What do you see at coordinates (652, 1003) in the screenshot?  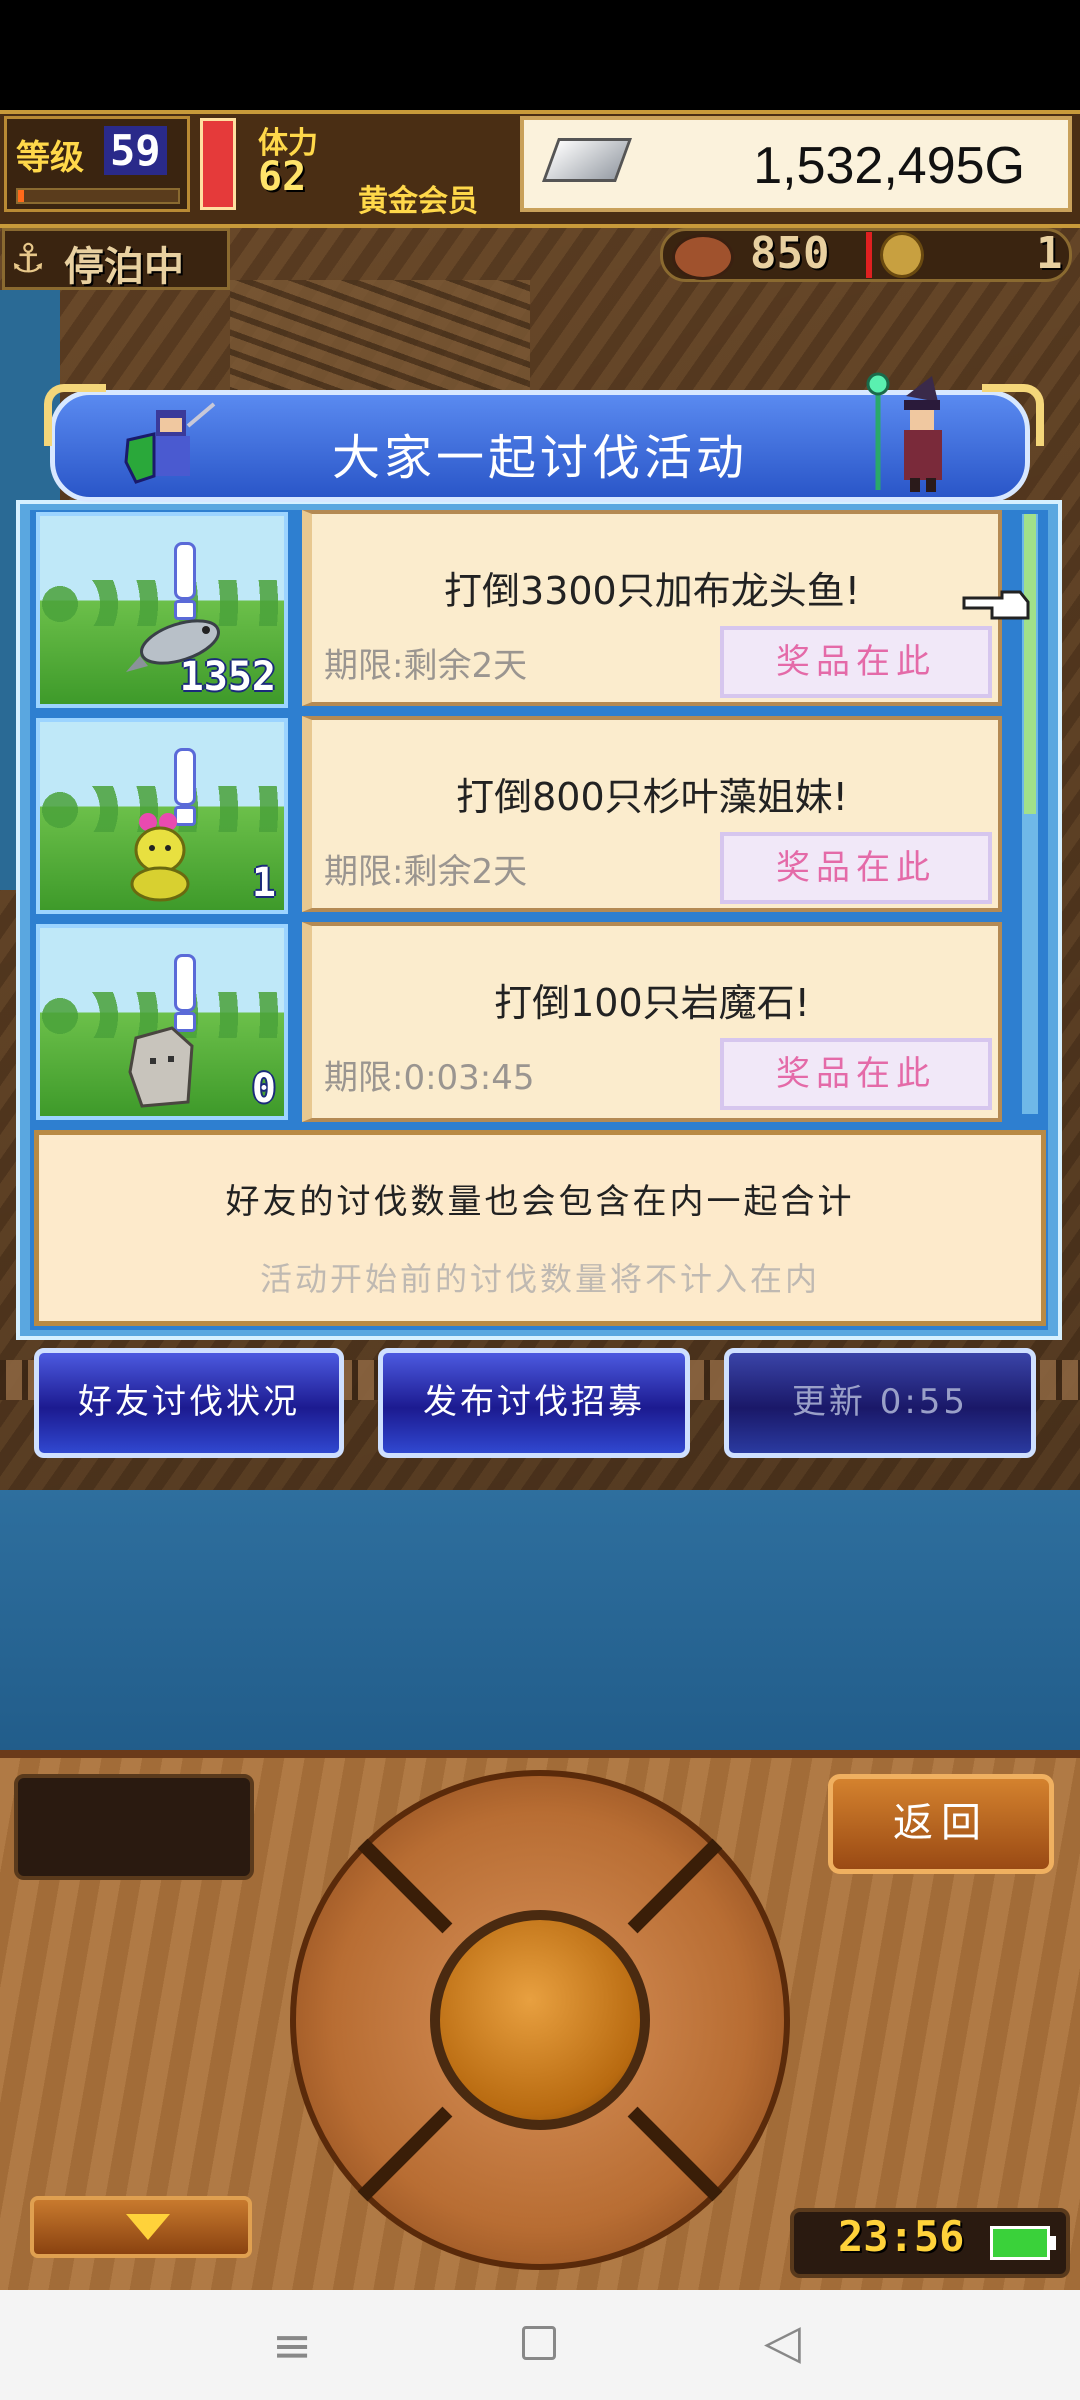 I see `quest-title: 打倒100只岩魔石!` at bounding box center [652, 1003].